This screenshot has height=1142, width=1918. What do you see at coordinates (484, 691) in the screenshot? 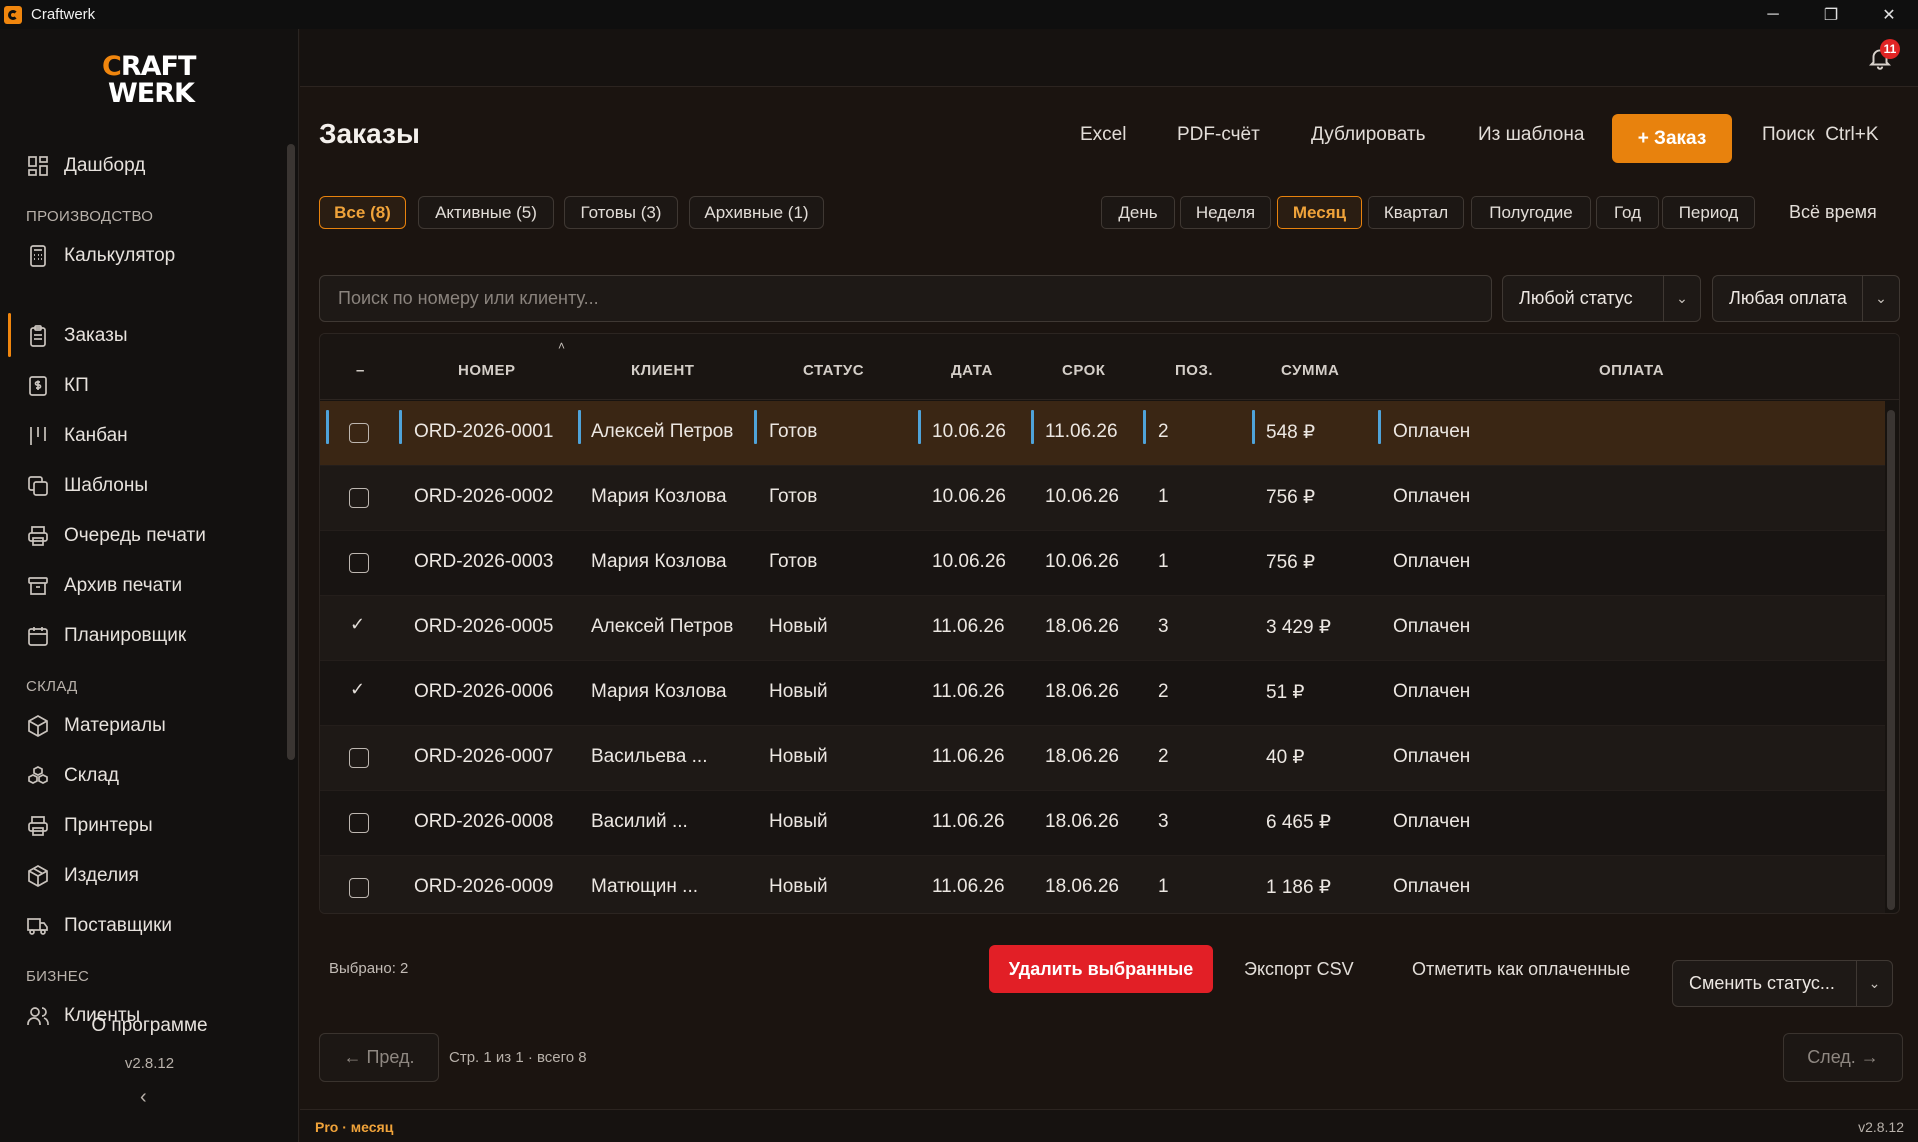
I see `cell-number: ORD-2026-0006` at bounding box center [484, 691].